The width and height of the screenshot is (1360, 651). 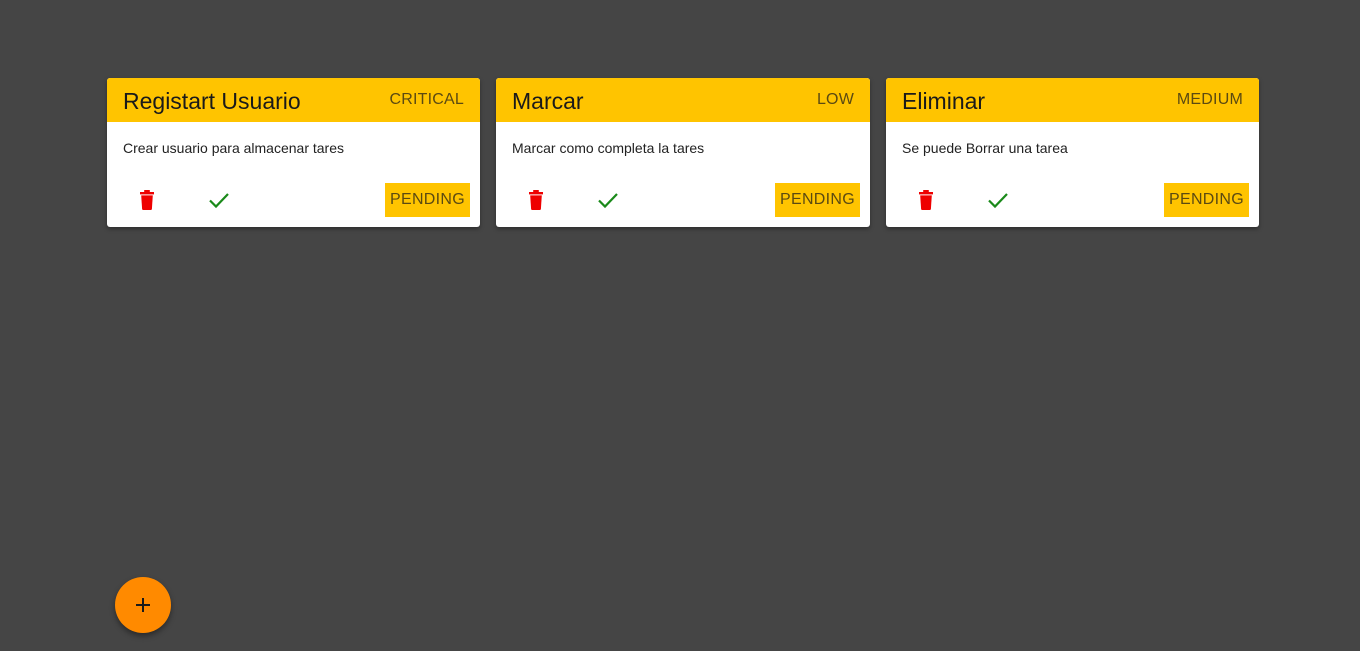 What do you see at coordinates (233, 148) in the screenshot?
I see `task-description: Crear usuario para almacenar tares` at bounding box center [233, 148].